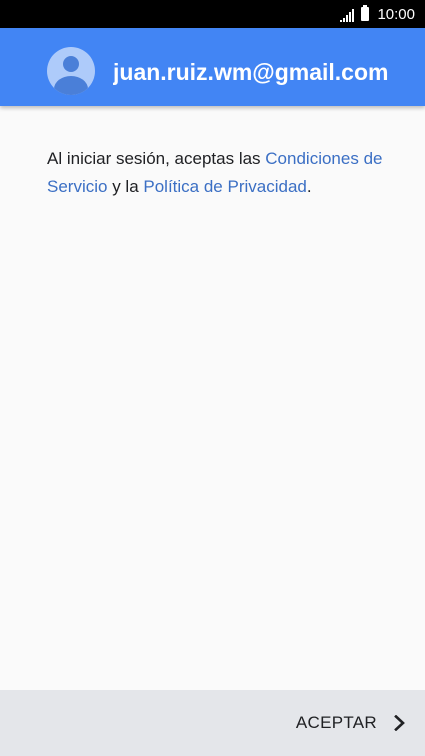  Describe the element at coordinates (125, 186) in the screenshot. I see `terms-middle: y la` at that location.